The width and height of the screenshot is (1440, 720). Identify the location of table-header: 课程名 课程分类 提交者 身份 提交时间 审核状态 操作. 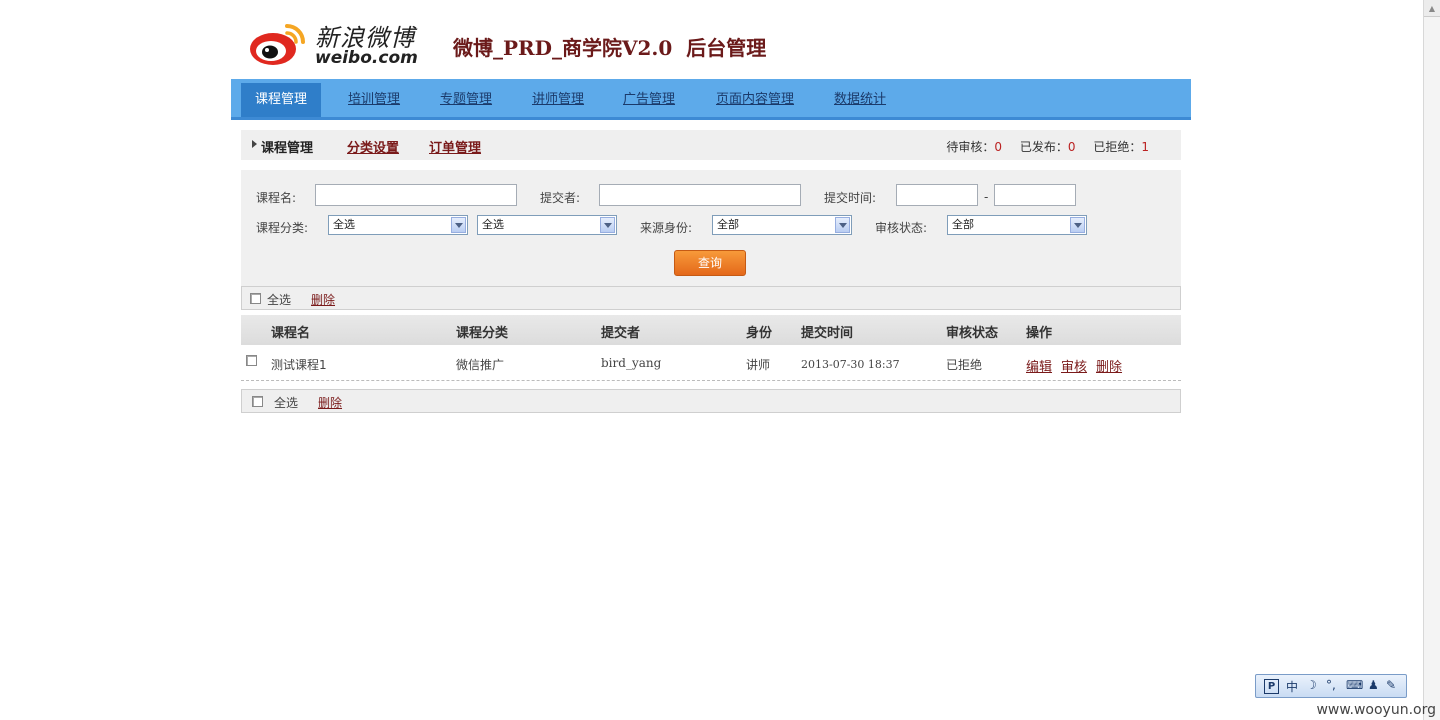
(711, 330).